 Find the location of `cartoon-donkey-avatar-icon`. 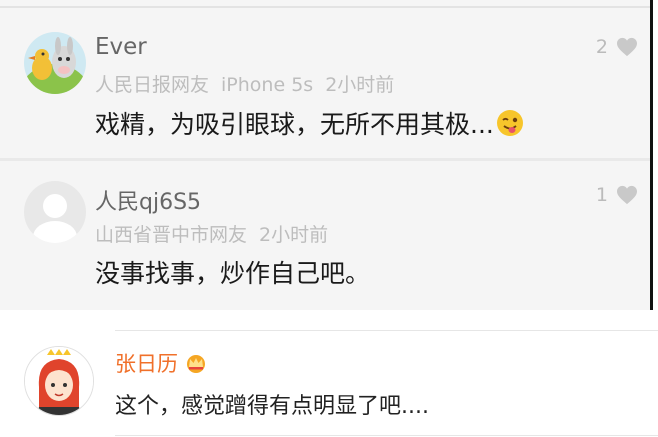

cartoon-donkey-avatar-icon is located at coordinates (55, 63).